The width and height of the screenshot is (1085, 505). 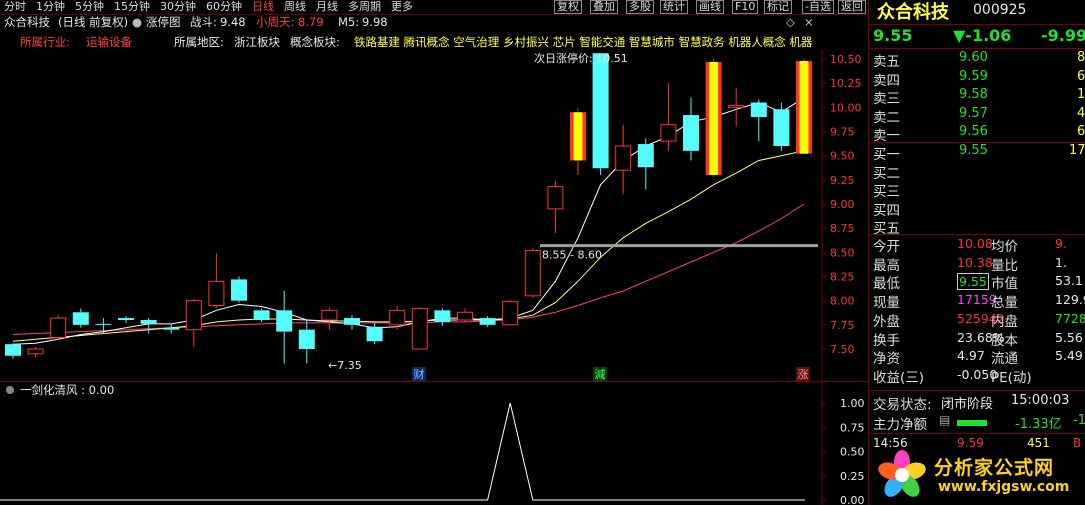 I want to click on zhandou-value: 9.48, so click(x=233, y=22).